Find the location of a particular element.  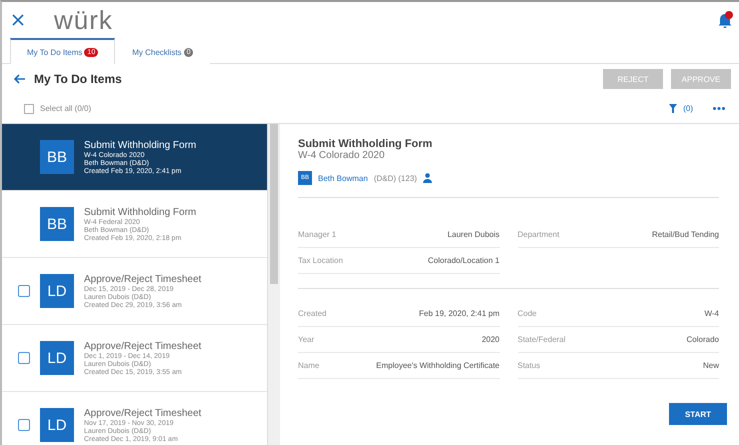

field-label: Year is located at coordinates (306, 339).